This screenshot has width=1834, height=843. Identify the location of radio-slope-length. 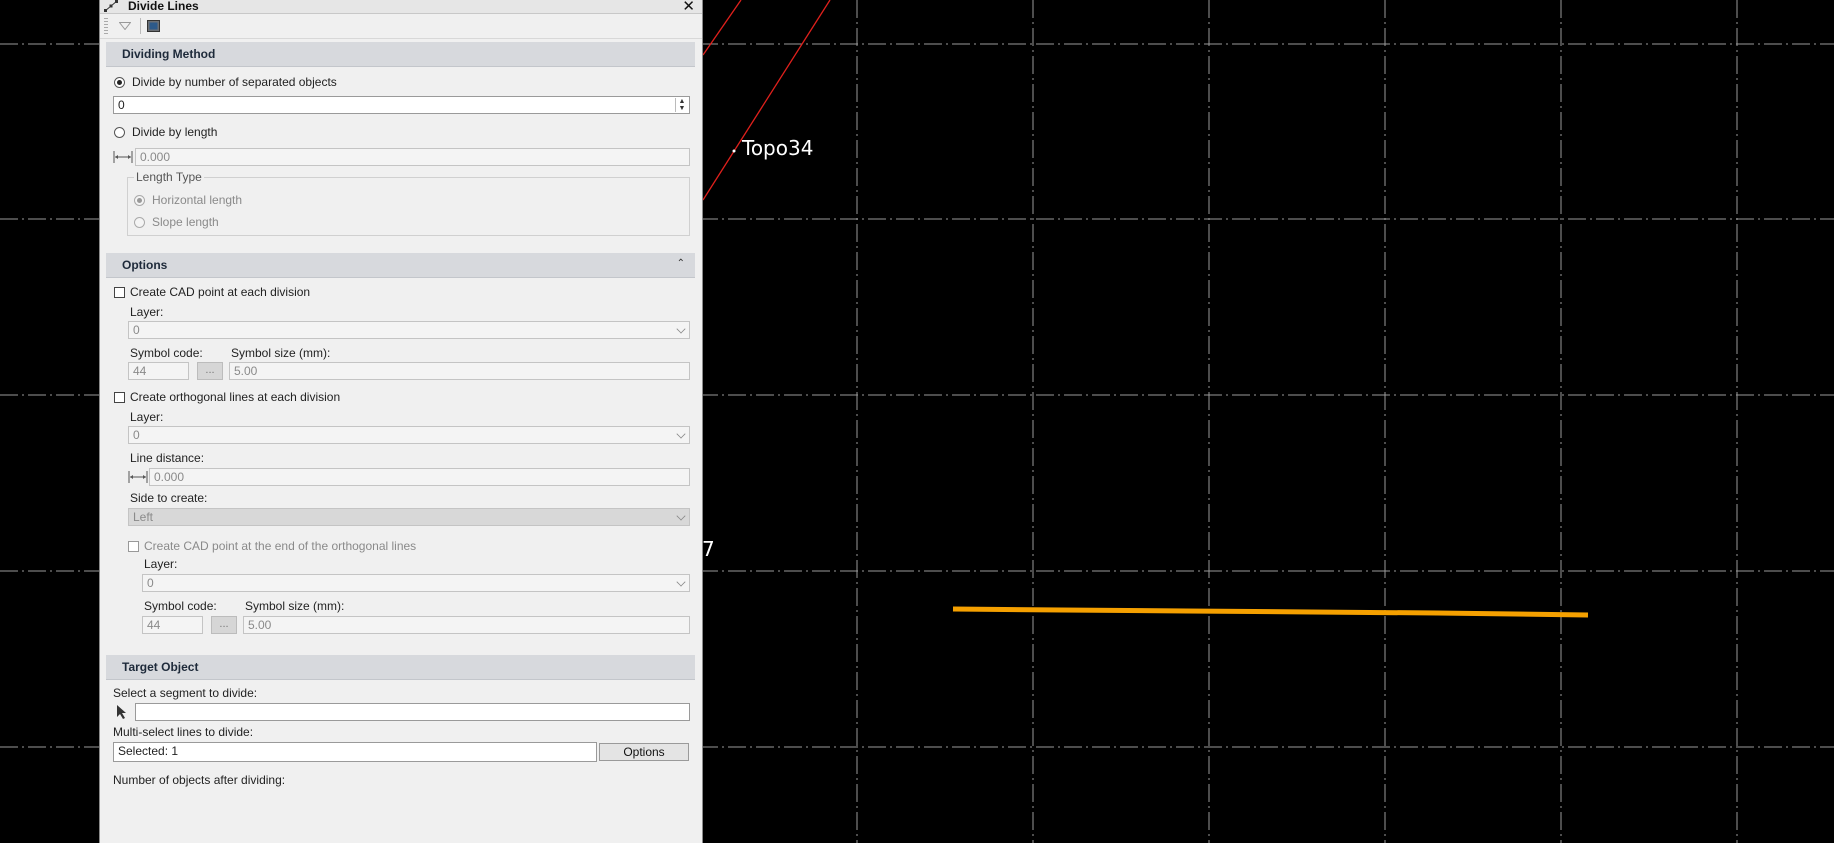
(139, 222).